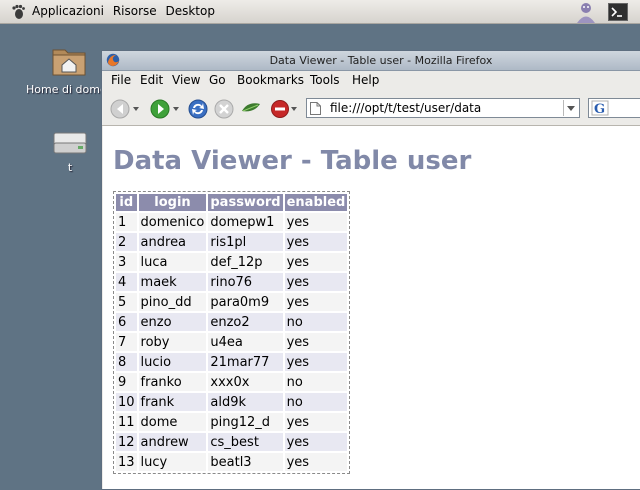 This screenshot has width=640, height=490. I want to click on url-text: file:///opt/t/test/user/data, so click(405, 108).